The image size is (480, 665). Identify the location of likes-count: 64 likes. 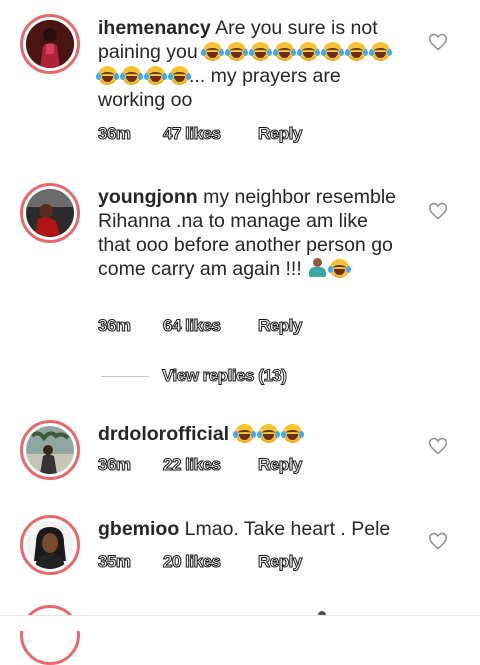
(191, 326).